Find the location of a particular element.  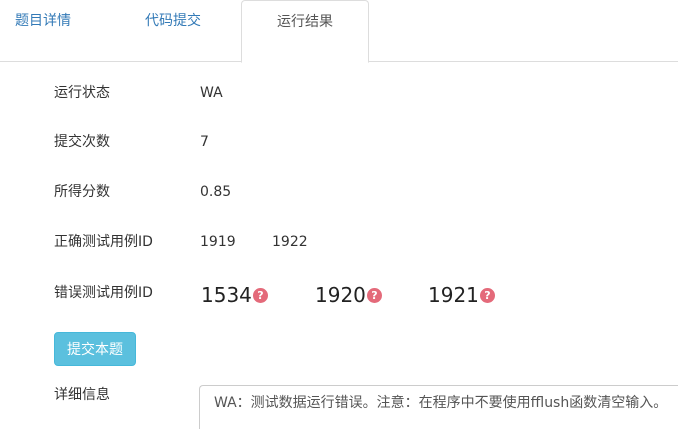

wrong-case-item: 1534 ? is located at coordinates (234, 295).